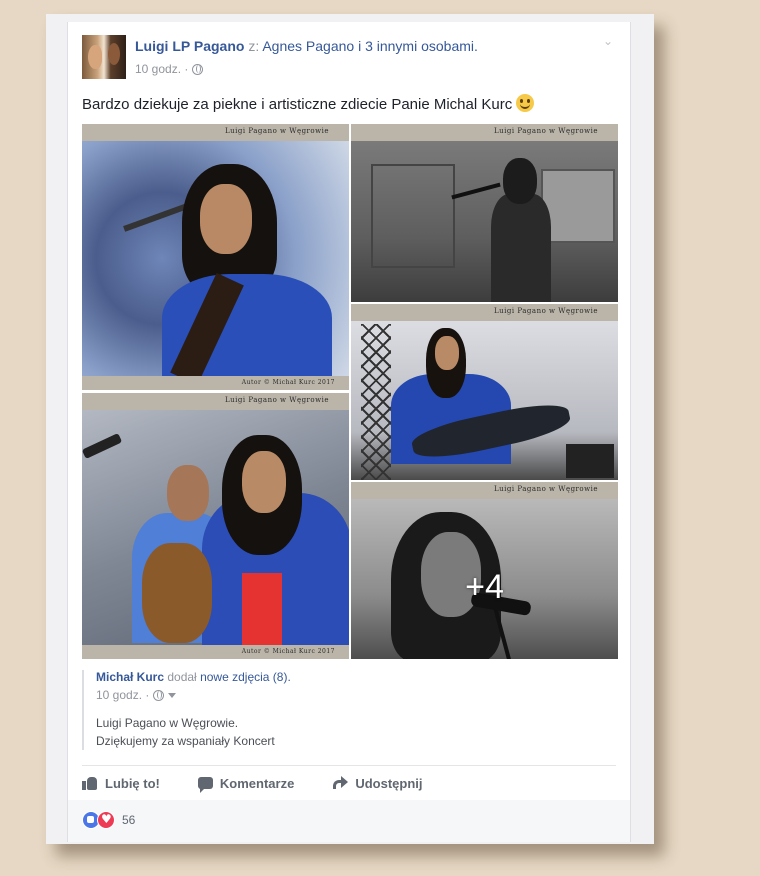  What do you see at coordinates (484, 213) in the screenshot?
I see `photo-2: Luigi Pagano w Węgrowie` at bounding box center [484, 213].